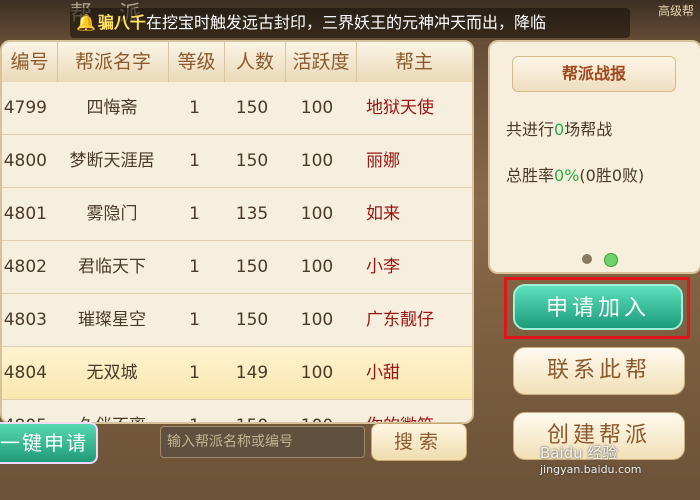  Describe the element at coordinates (594, 157) in the screenshot. I see `war-report-panel: 帮派战报 共进行0场帮战 总胜率0%(0胜0败)` at that location.